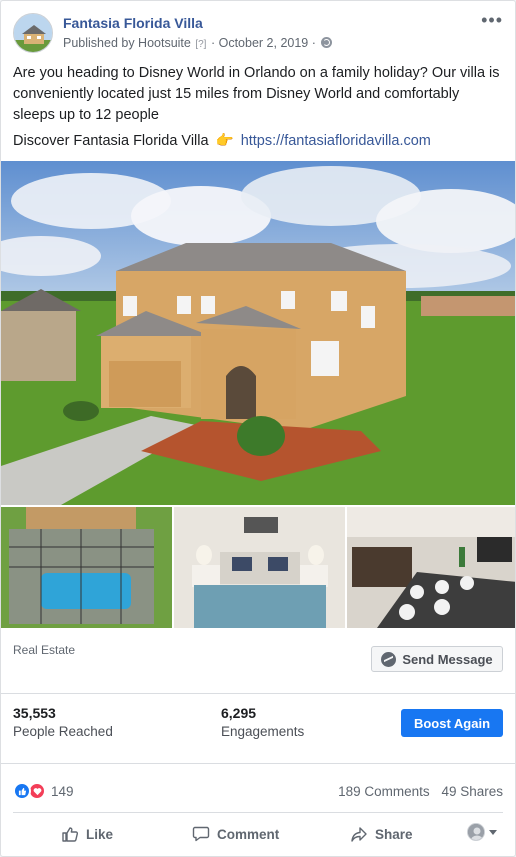 The height and width of the screenshot is (857, 516). I want to click on like-reaction-icon, so click(22, 791).